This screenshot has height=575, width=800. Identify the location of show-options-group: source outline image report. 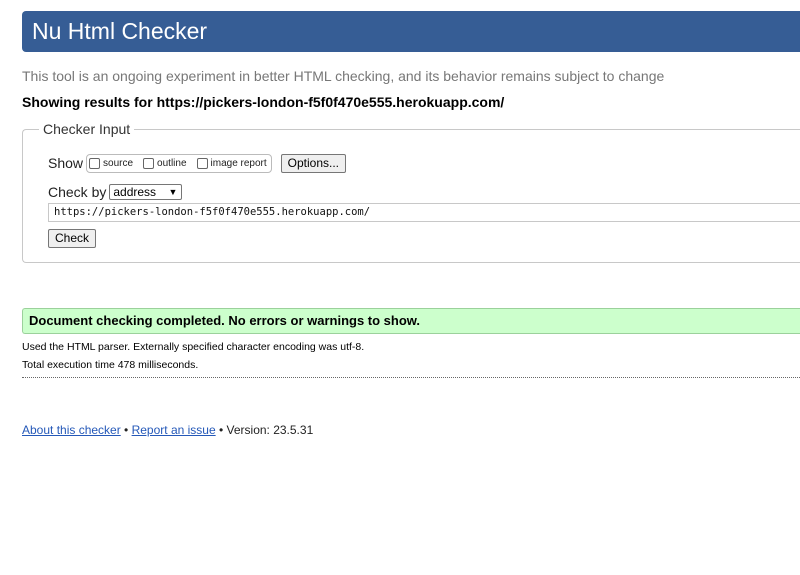
(179, 163).